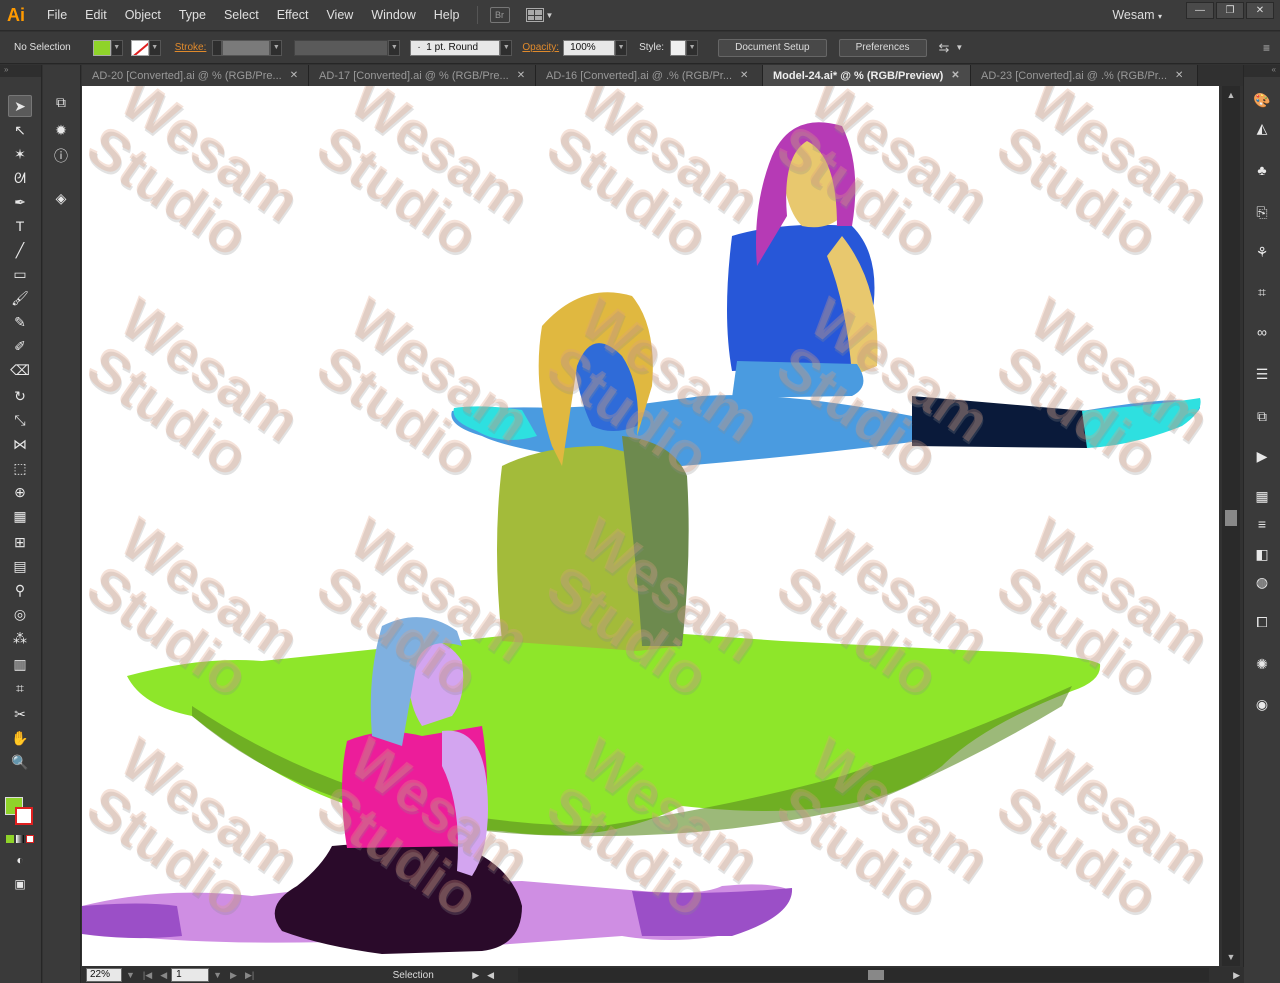 The height and width of the screenshot is (983, 1280). Describe the element at coordinates (20, 566) in the screenshot. I see `gradient-tool-icon: ▤` at that location.